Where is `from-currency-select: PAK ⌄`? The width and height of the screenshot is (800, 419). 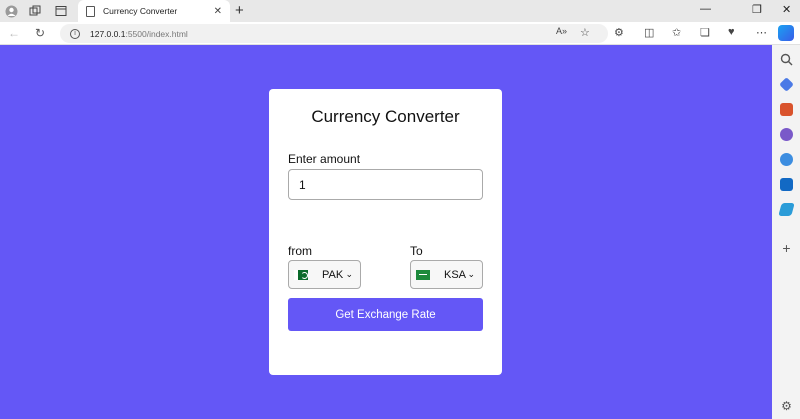
from-currency-select: PAK ⌄ is located at coordinates (324, 274).